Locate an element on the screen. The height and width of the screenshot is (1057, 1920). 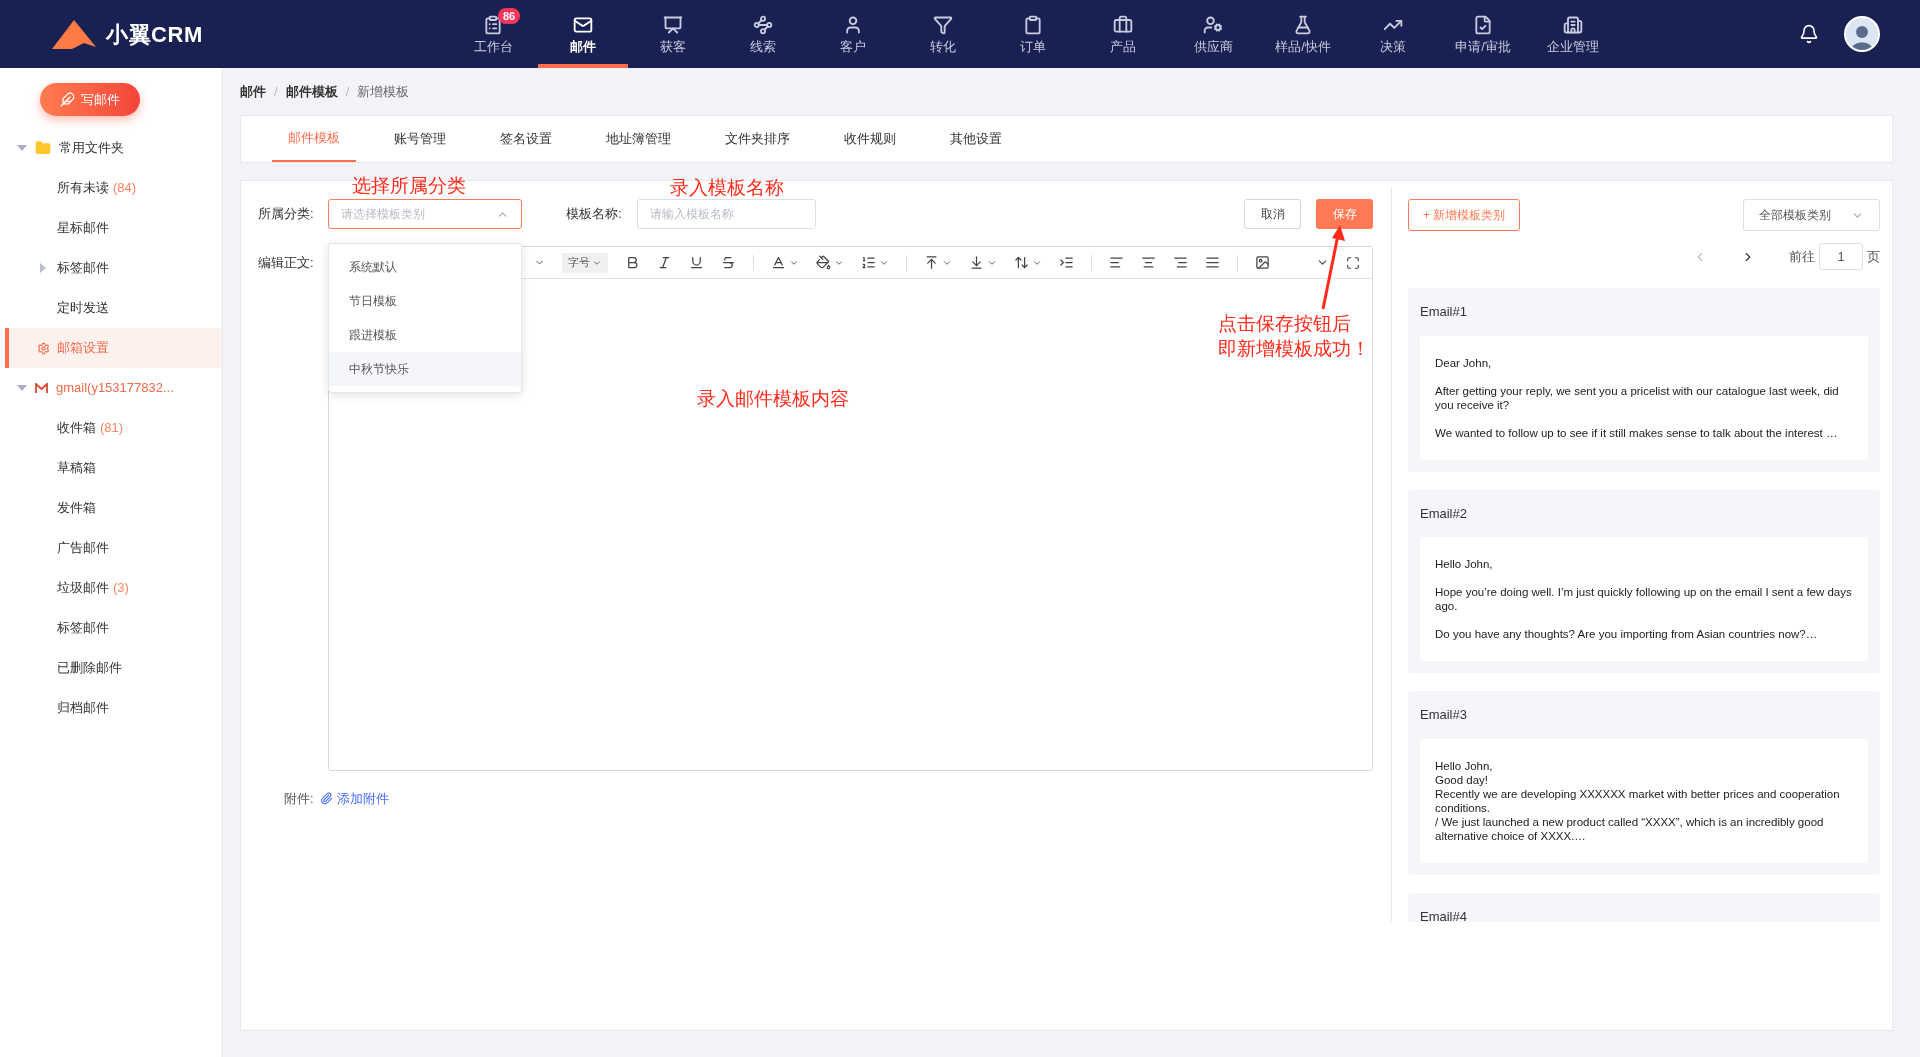
template-card: Email#4 is located at coordinates (1644, 907).